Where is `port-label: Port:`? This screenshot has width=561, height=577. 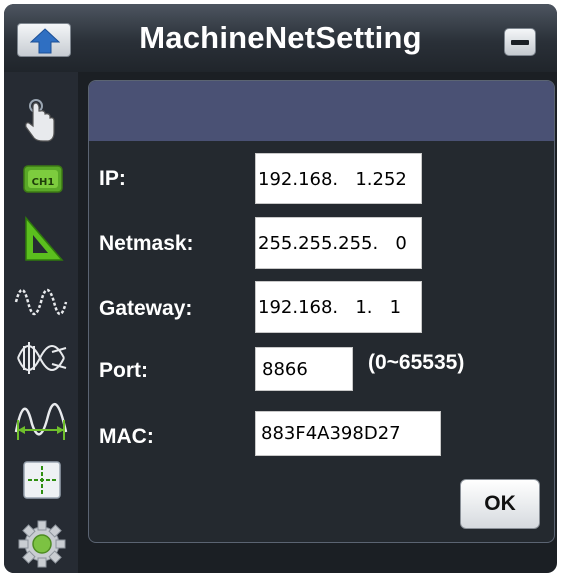
port-label: Port: is located at coordinates (123, 370).